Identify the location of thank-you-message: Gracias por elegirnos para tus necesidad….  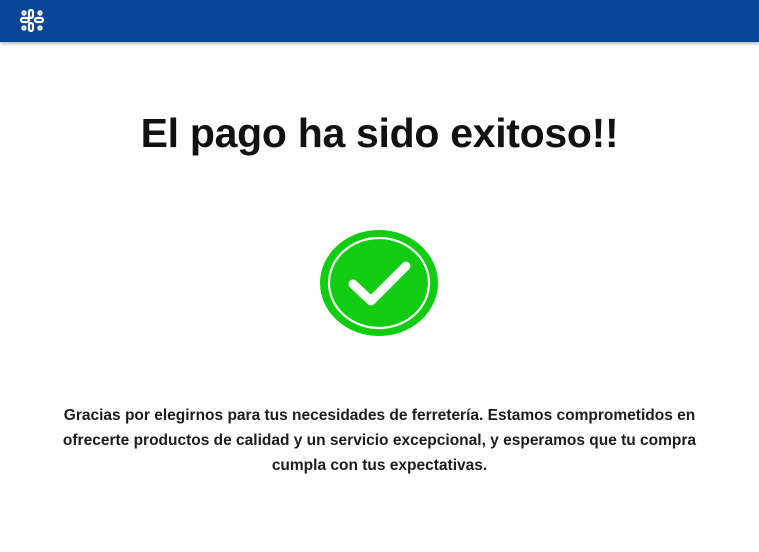
(379, 440).